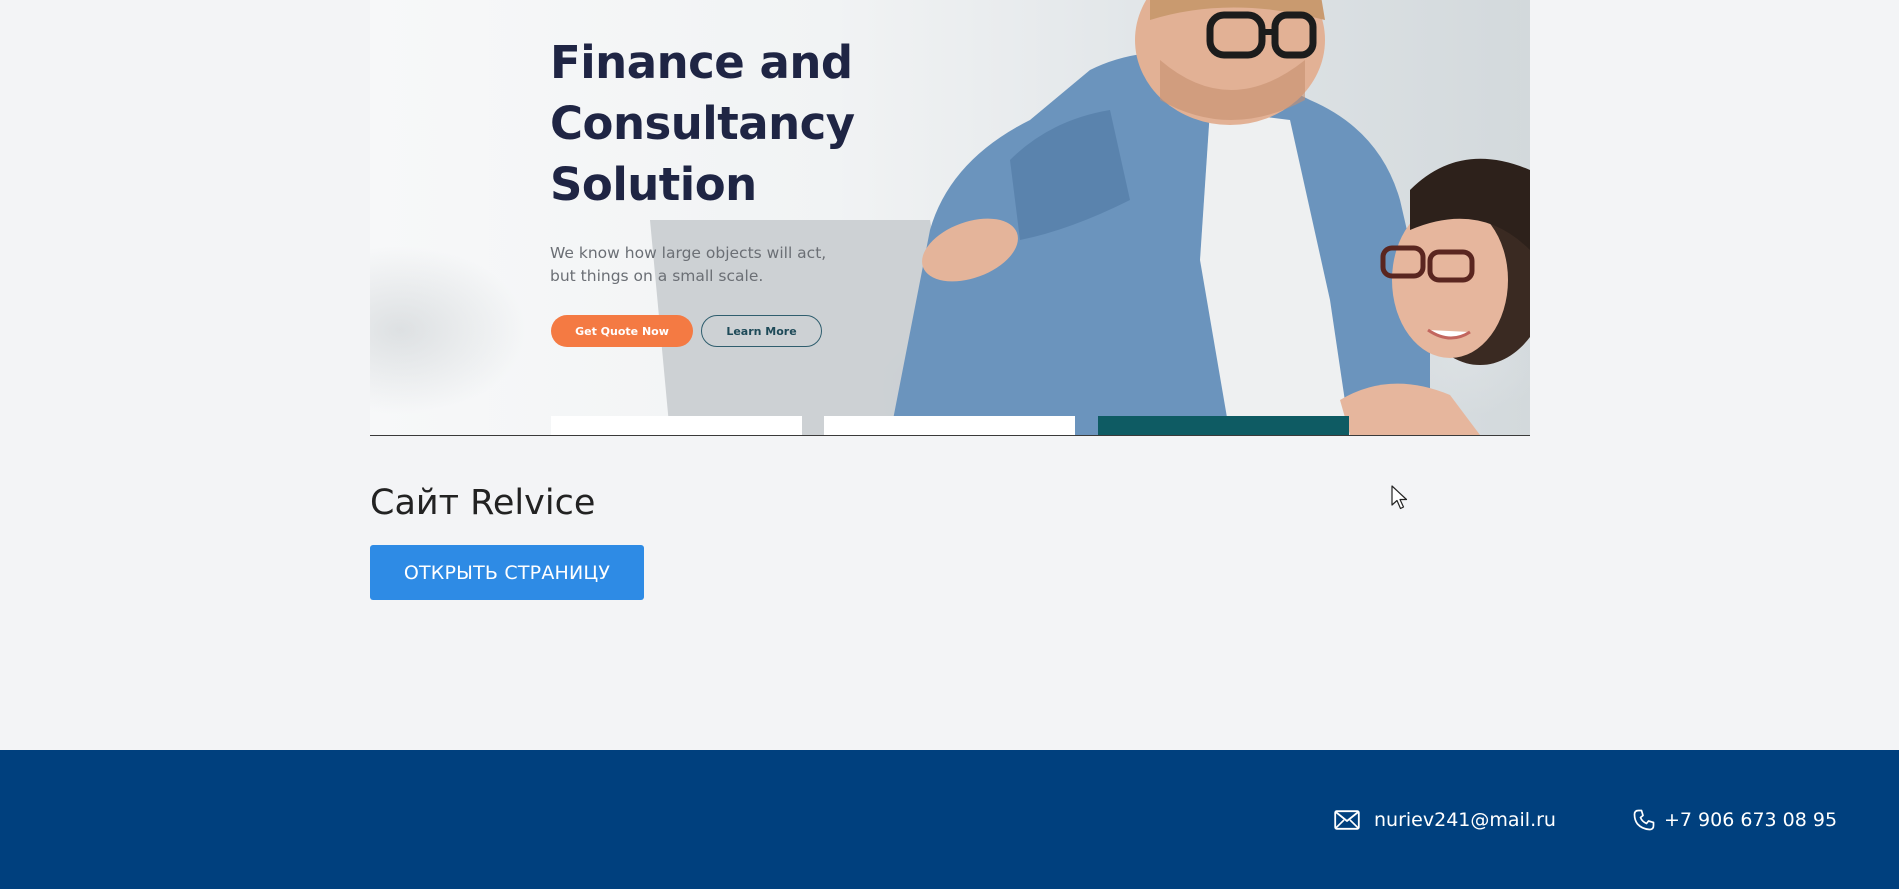 The image size is (1899, 889). Describe the element at coordinates (1399, 497) in the screenshot. I see `mouse-cursor-icon` at that location.